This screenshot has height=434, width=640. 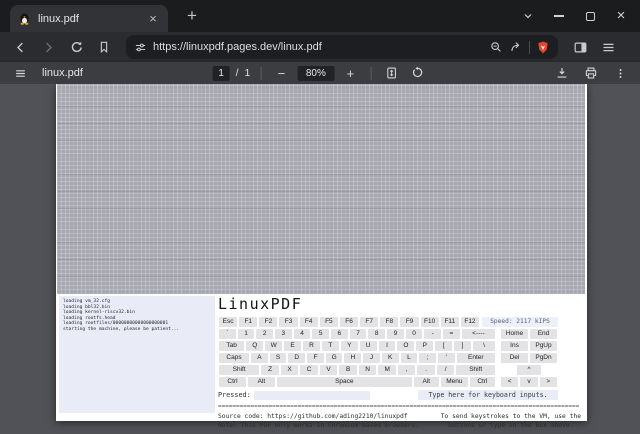 I want to click on key-button: W, so click(x=274, y=346).